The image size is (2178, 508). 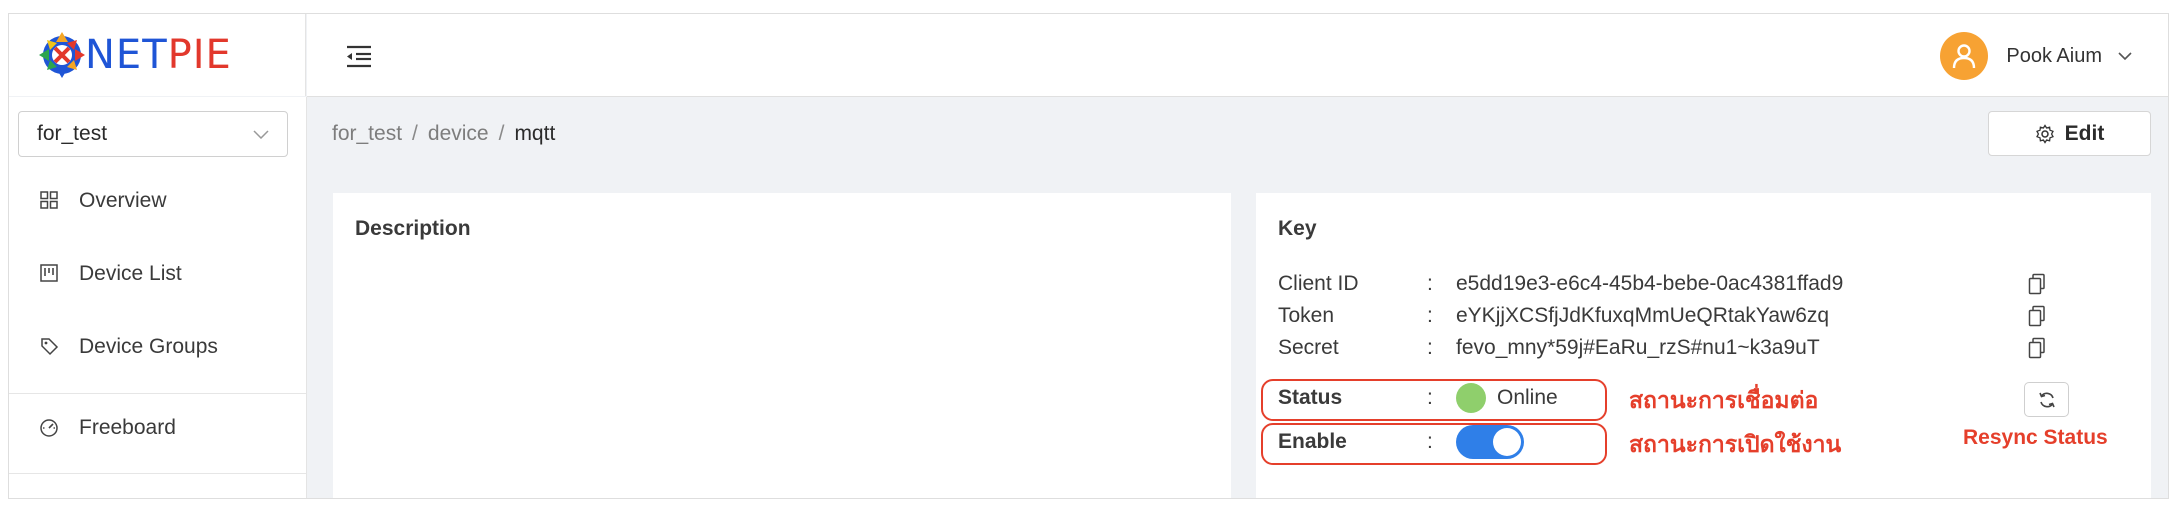 What do you see at coordinates (413, 228) in the screenshot?
I see `description-title: Description` at bounding box center [413, 228].